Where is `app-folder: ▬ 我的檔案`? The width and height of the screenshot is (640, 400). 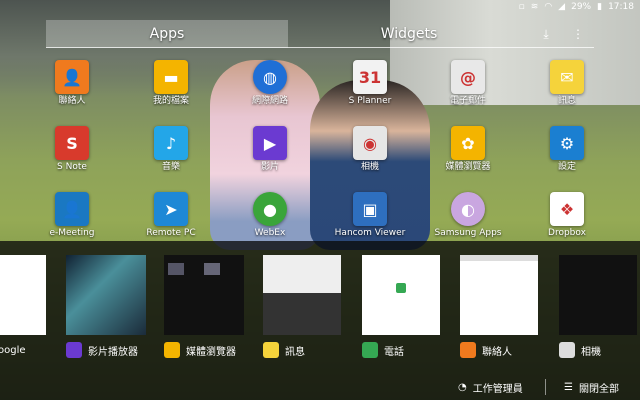 app-folder: ▬ 我的檔案 is located at coordinates (171, 83).